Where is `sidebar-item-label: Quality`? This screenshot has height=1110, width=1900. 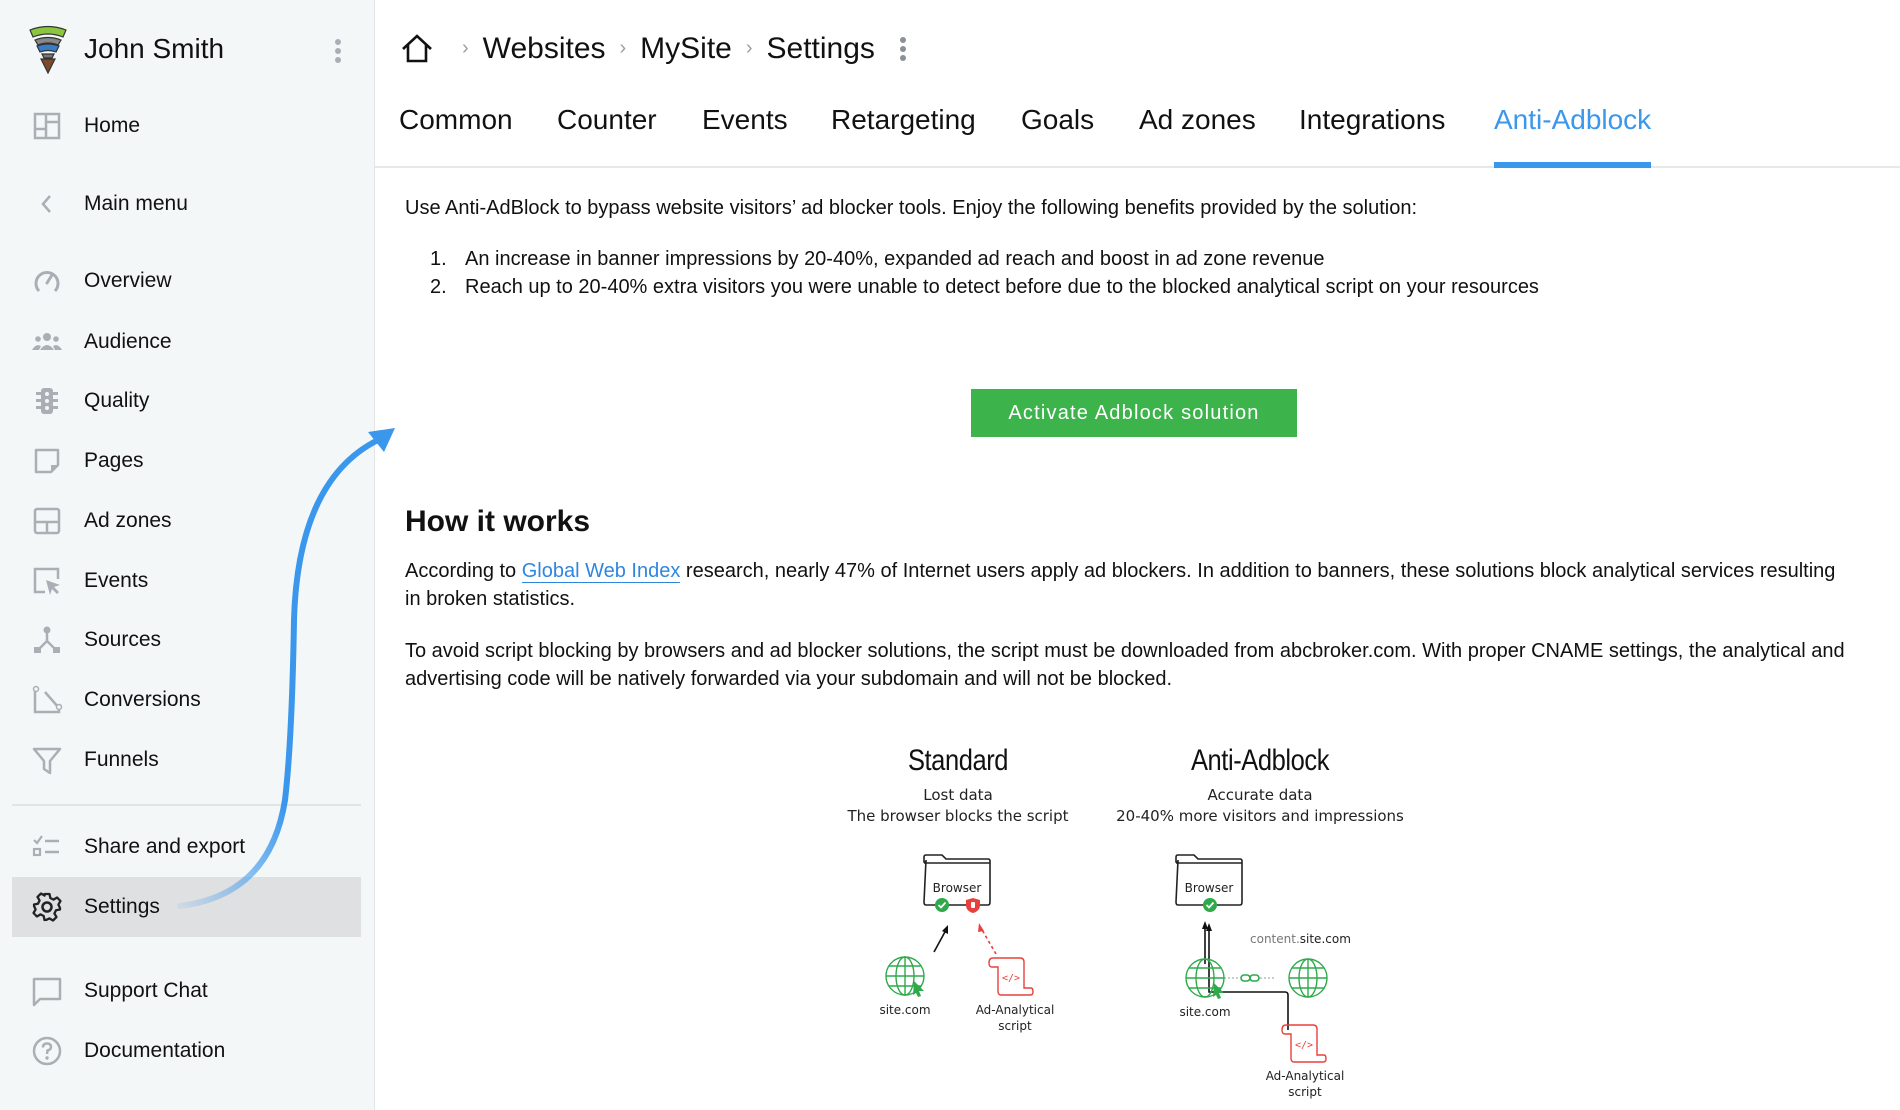
sidebar-item-label: Quality is located at coordinates (117, 400).